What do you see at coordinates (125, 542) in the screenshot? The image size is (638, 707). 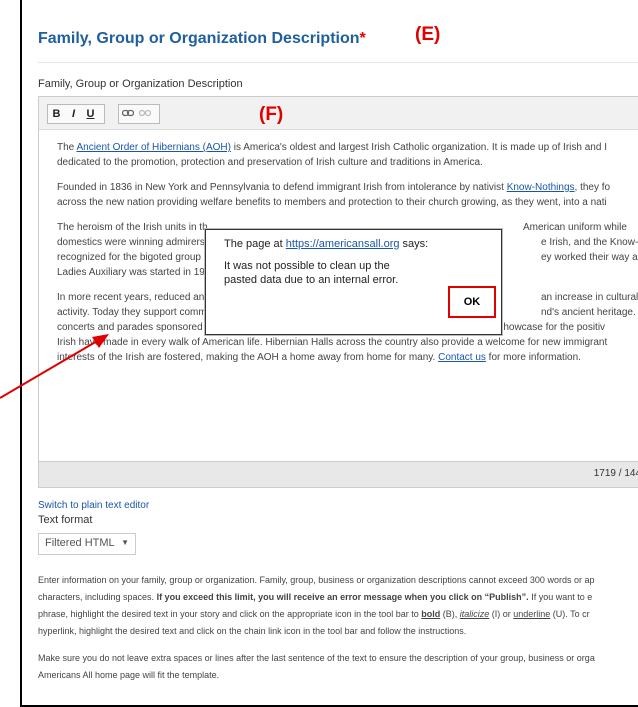 I see `dropdown-arrow-icon: ▼` at bounding box center [125, 542].